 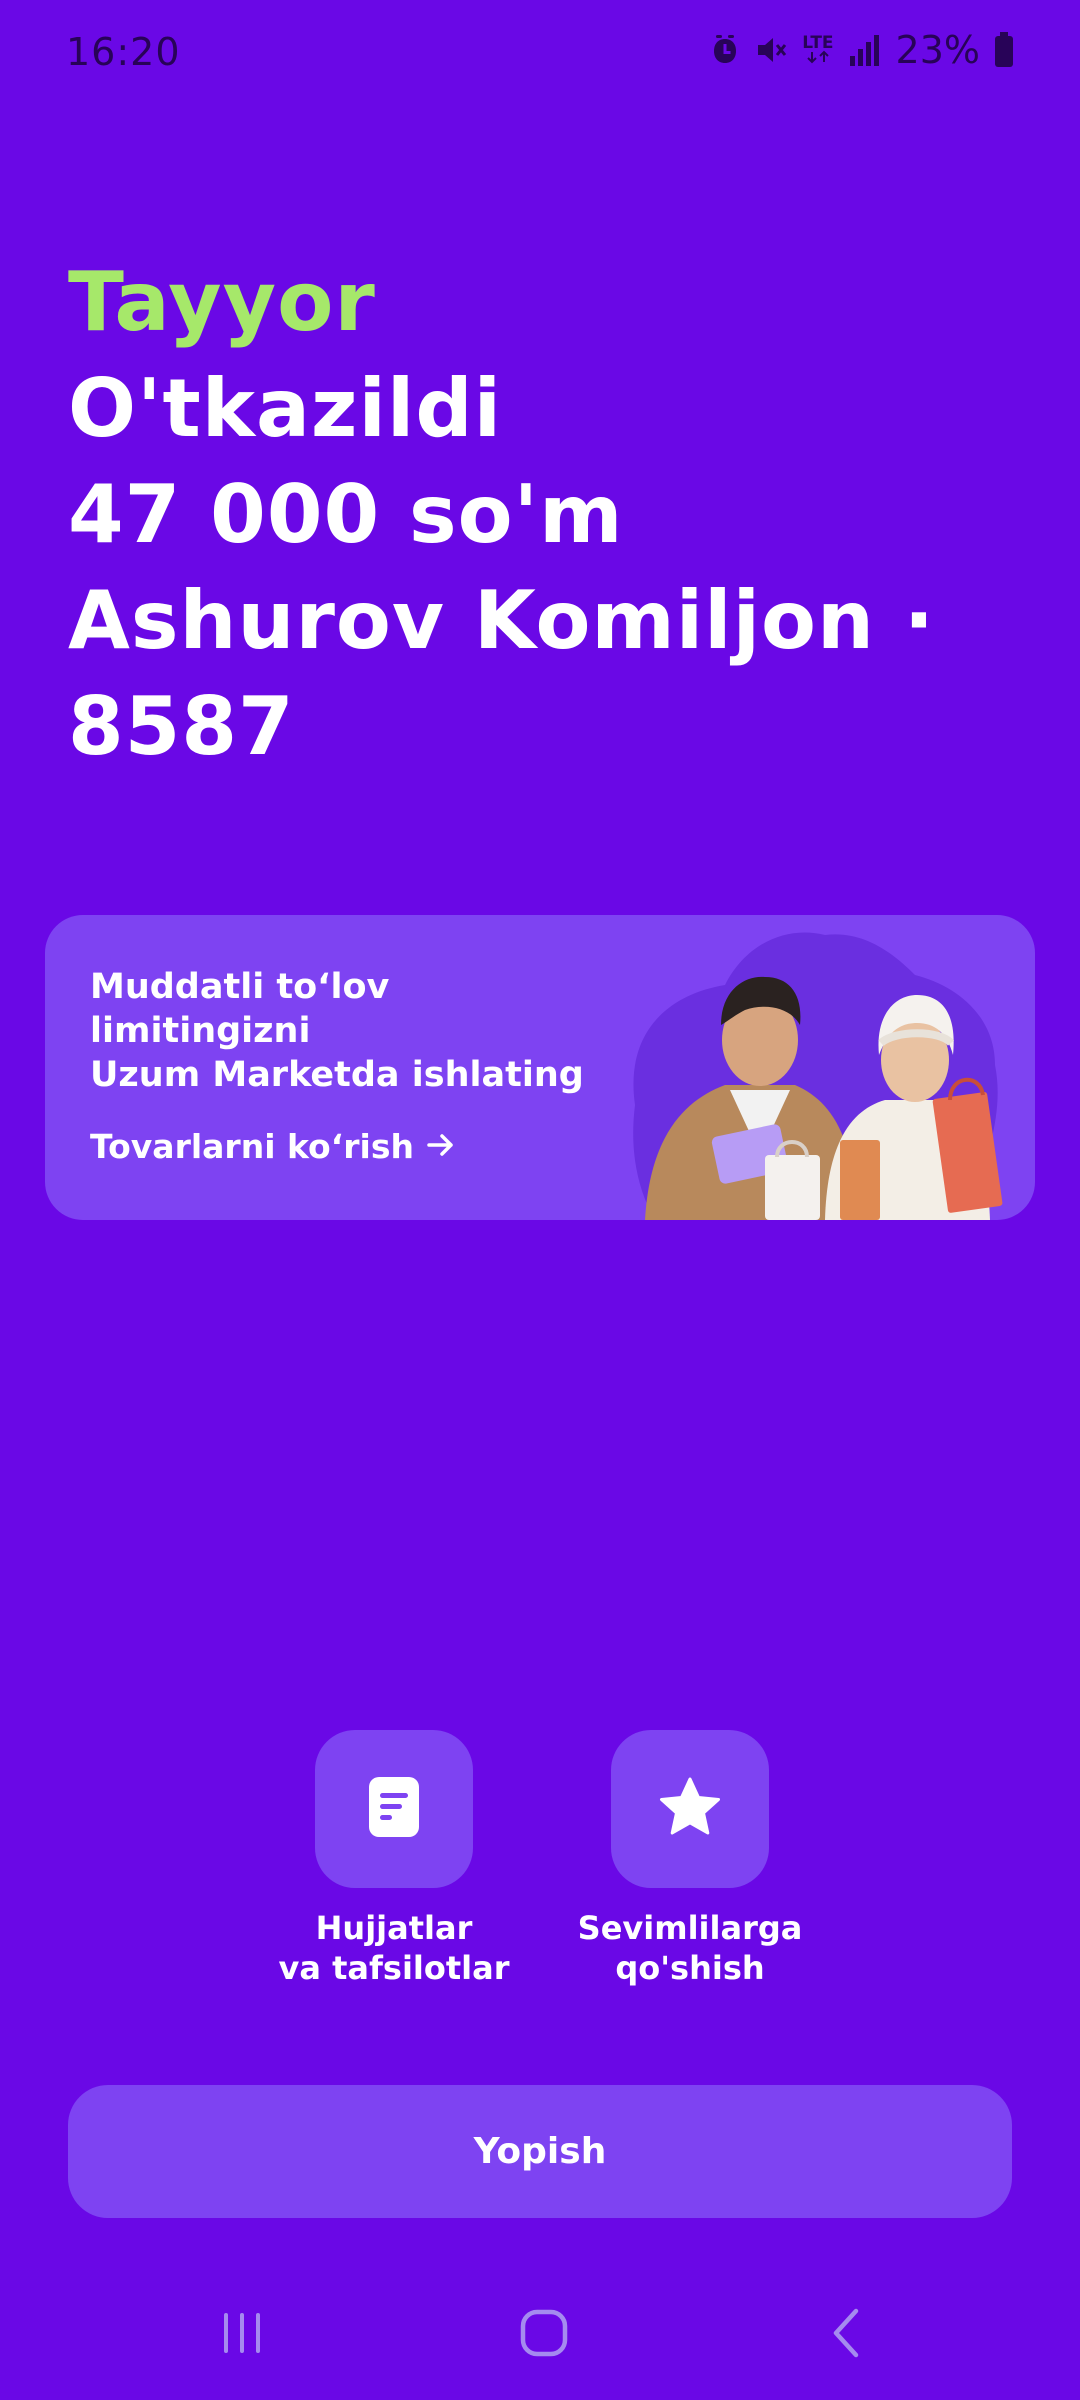 I want to click on lte-label: LTE, so click(x=818, y=43).